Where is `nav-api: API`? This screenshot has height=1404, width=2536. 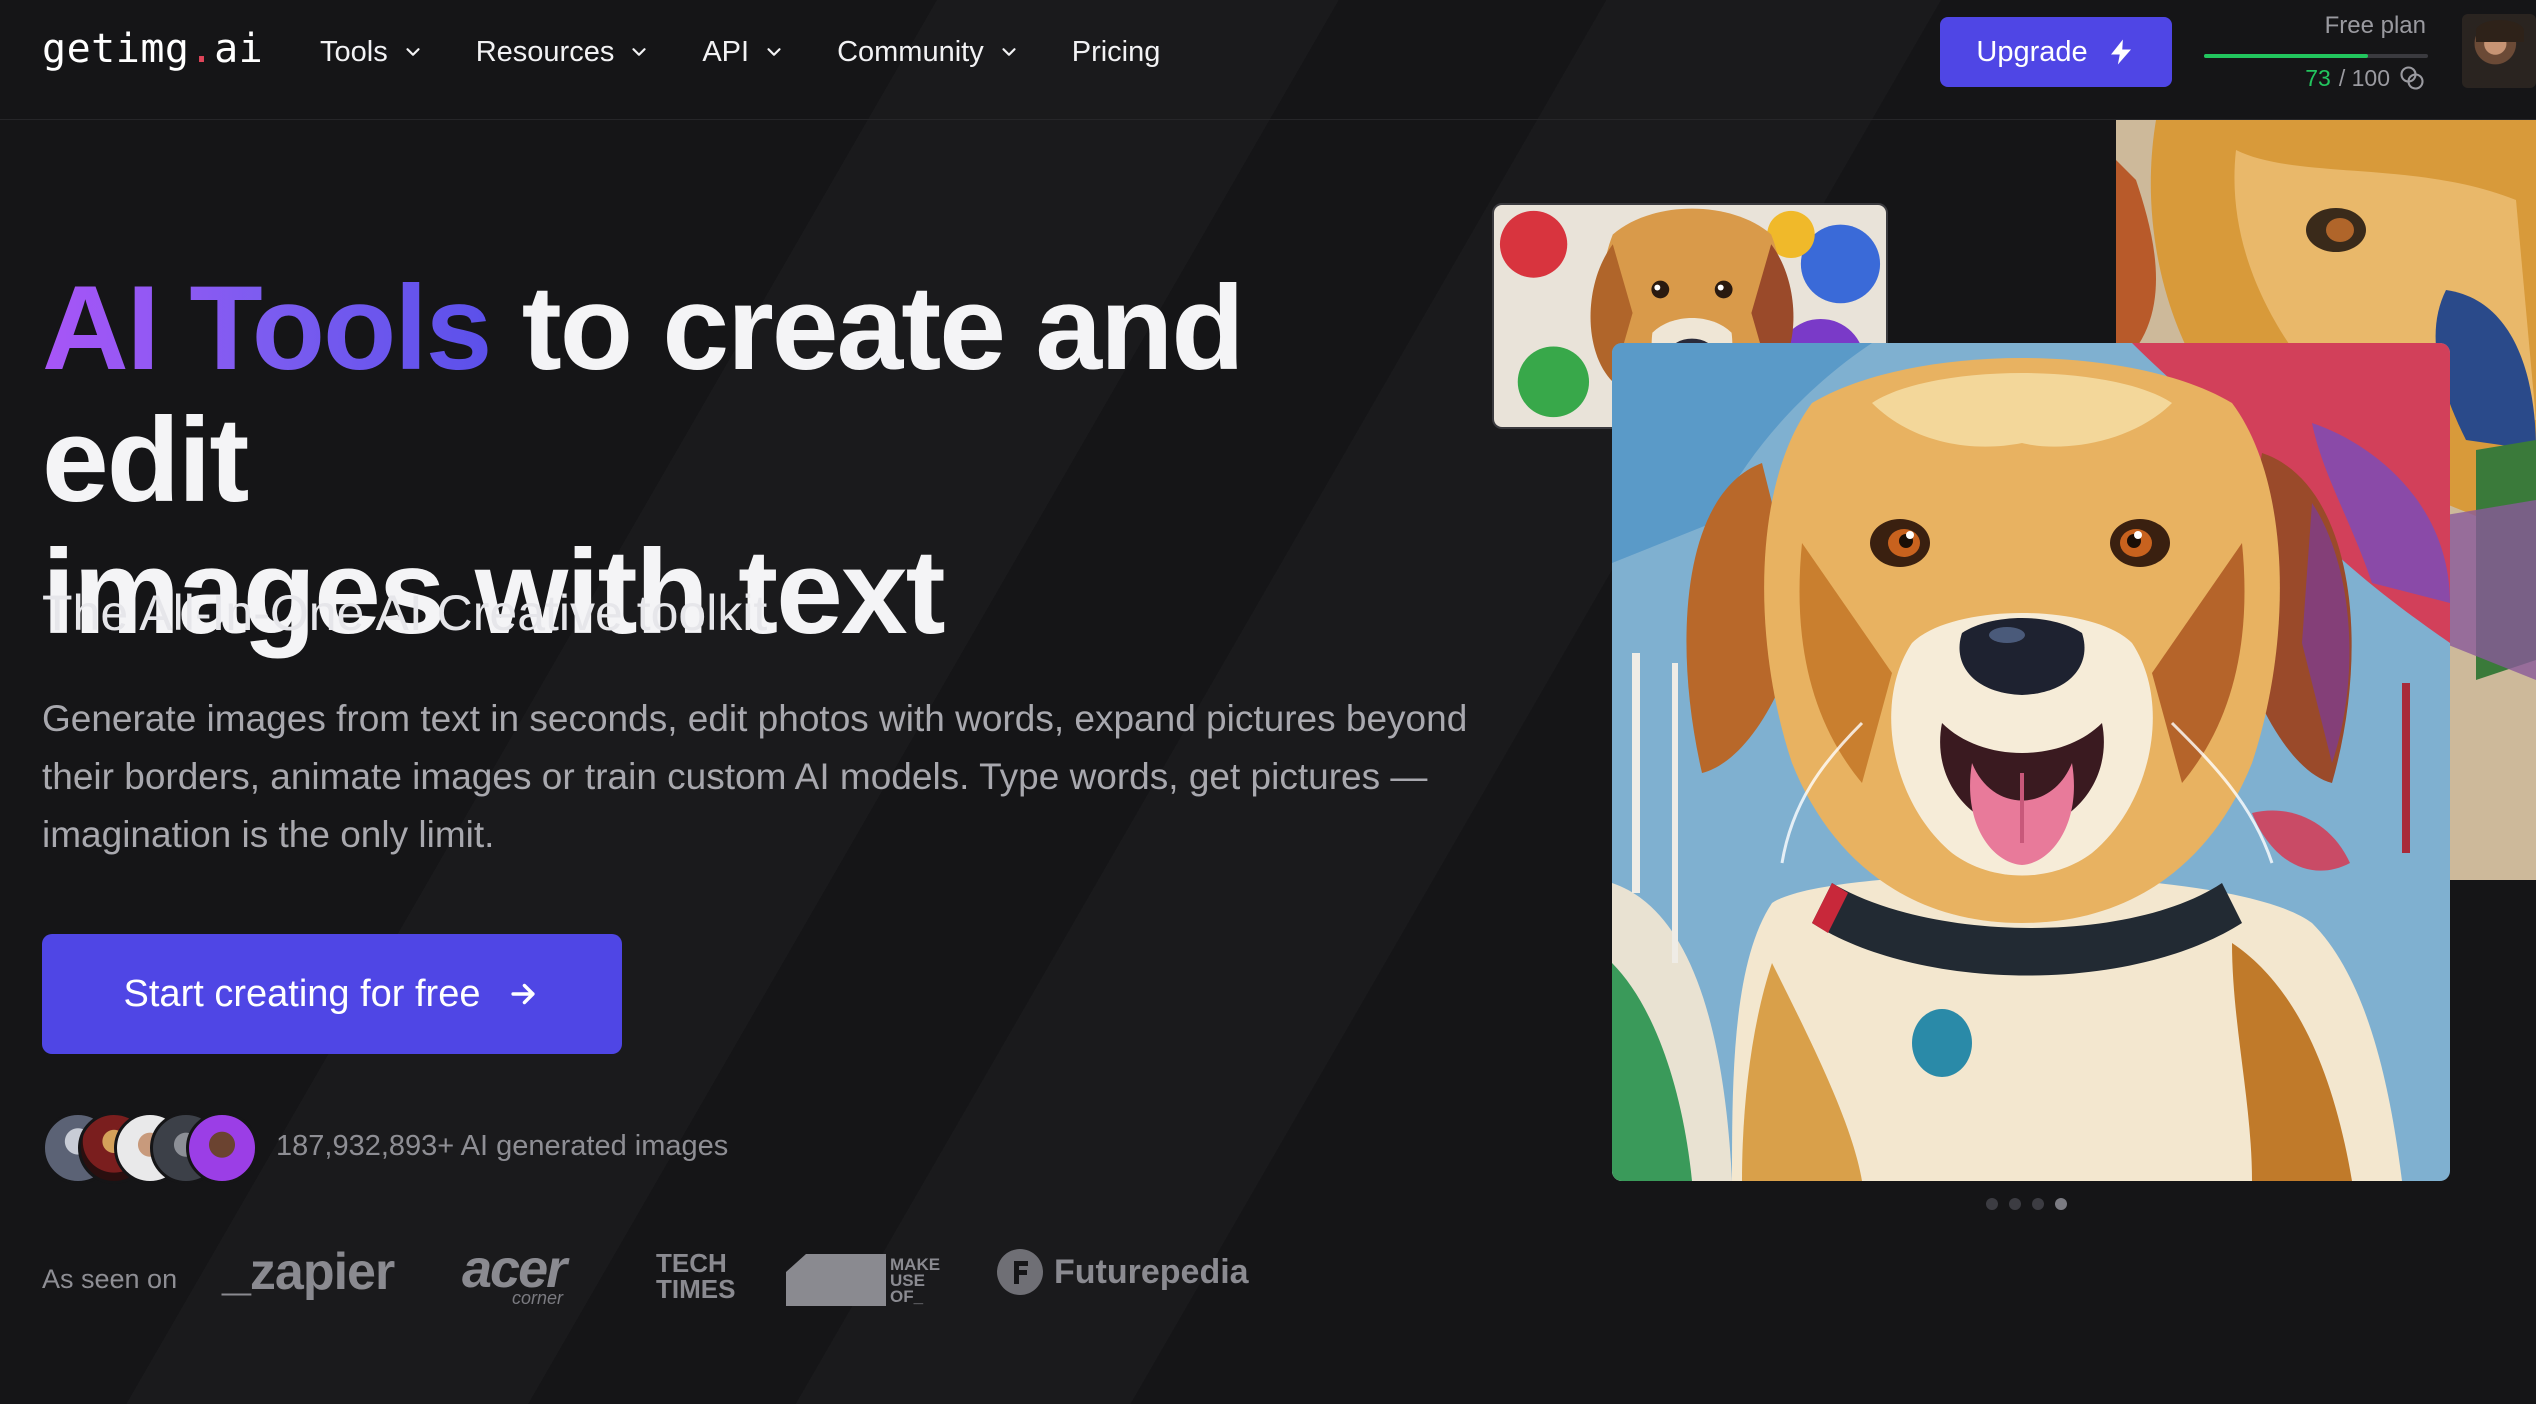 nav-api: API is located at coordinates (743, 52).